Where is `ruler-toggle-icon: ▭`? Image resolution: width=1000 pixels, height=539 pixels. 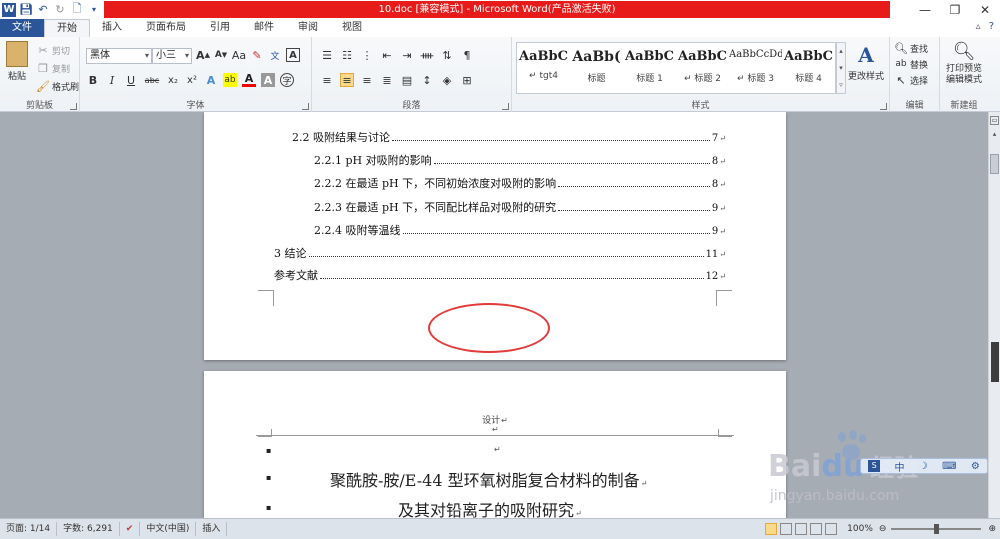
ruler-toggle-icon: ▭ is located at coordinates (994, 120).